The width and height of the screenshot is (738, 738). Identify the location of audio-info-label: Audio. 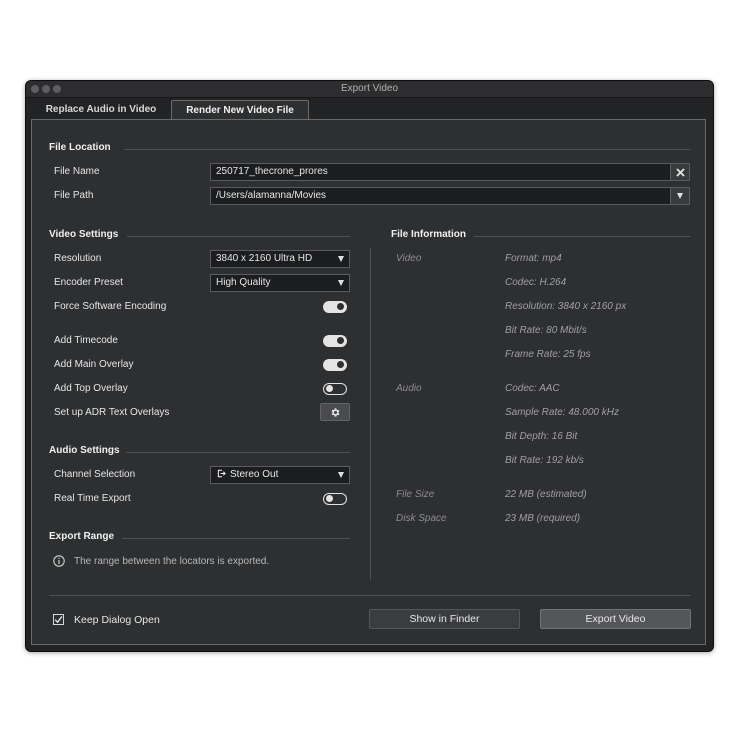
(409, 388).